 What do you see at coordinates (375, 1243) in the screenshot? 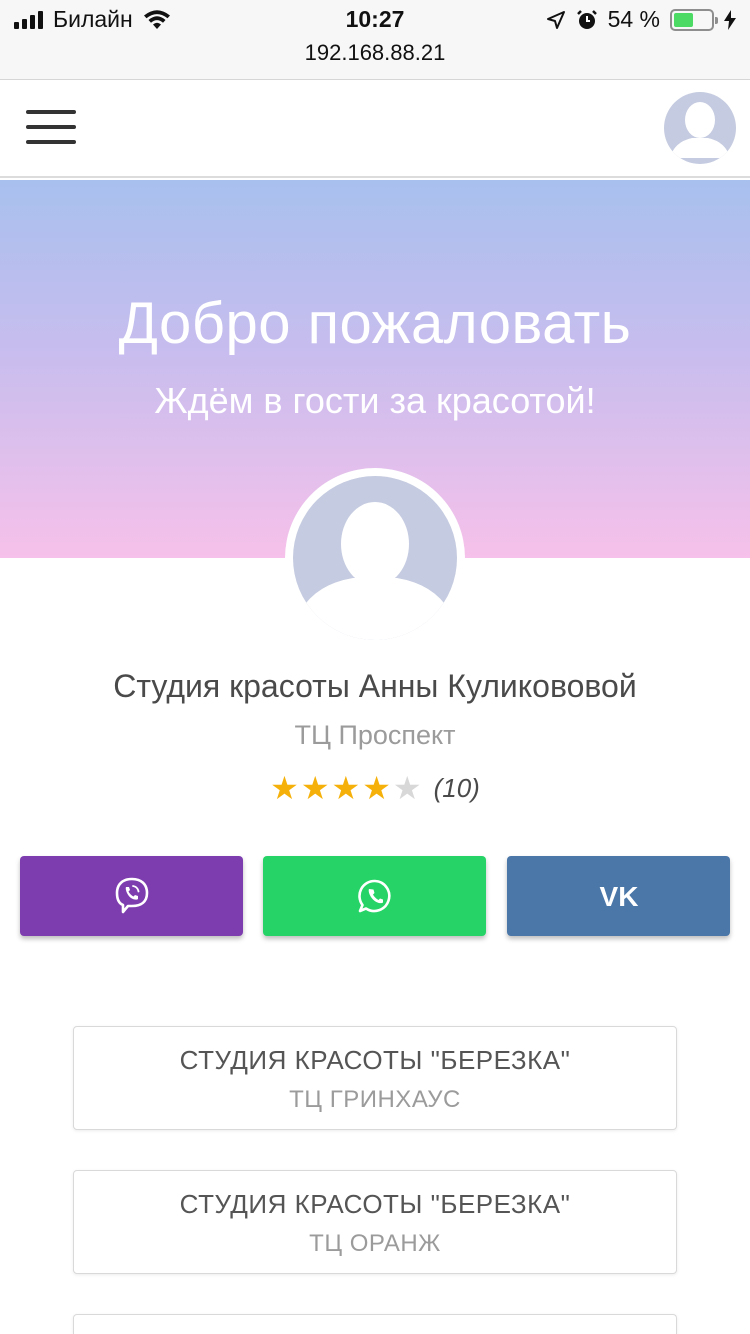
I see `branch-location: ТЦ ОРАНЖ` at bounding box center [375, 1243].